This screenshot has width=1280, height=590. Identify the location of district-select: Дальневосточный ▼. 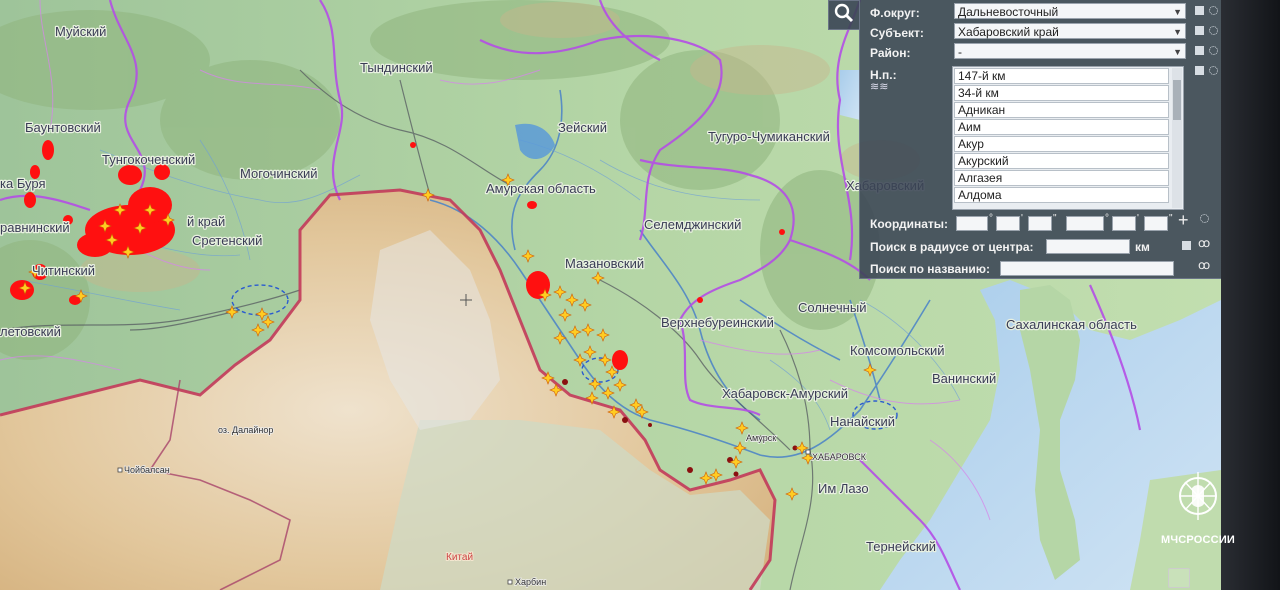
(1070, 11).